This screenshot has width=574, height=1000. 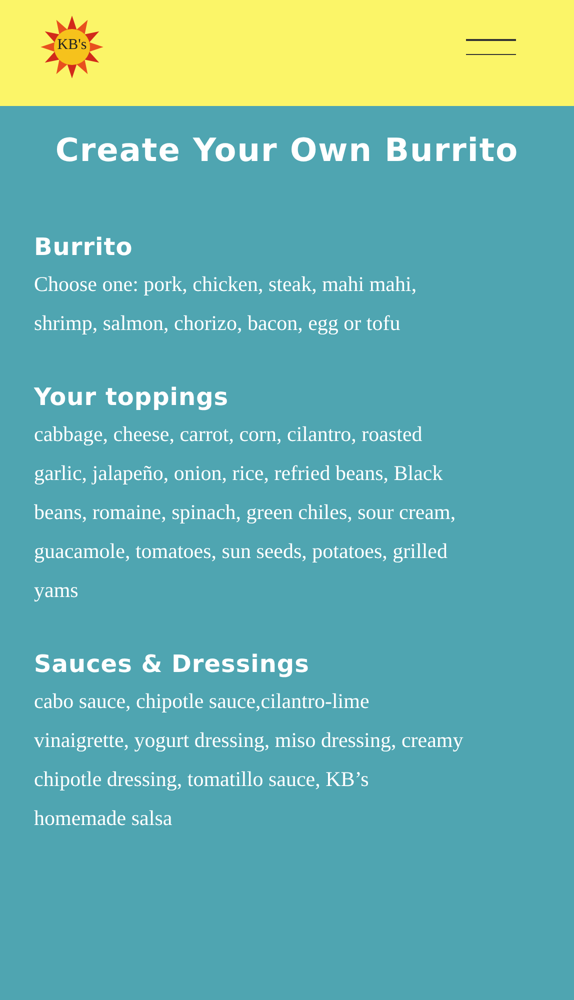 I want to click on section-heading: Burrito, so click(x=84, y=247).